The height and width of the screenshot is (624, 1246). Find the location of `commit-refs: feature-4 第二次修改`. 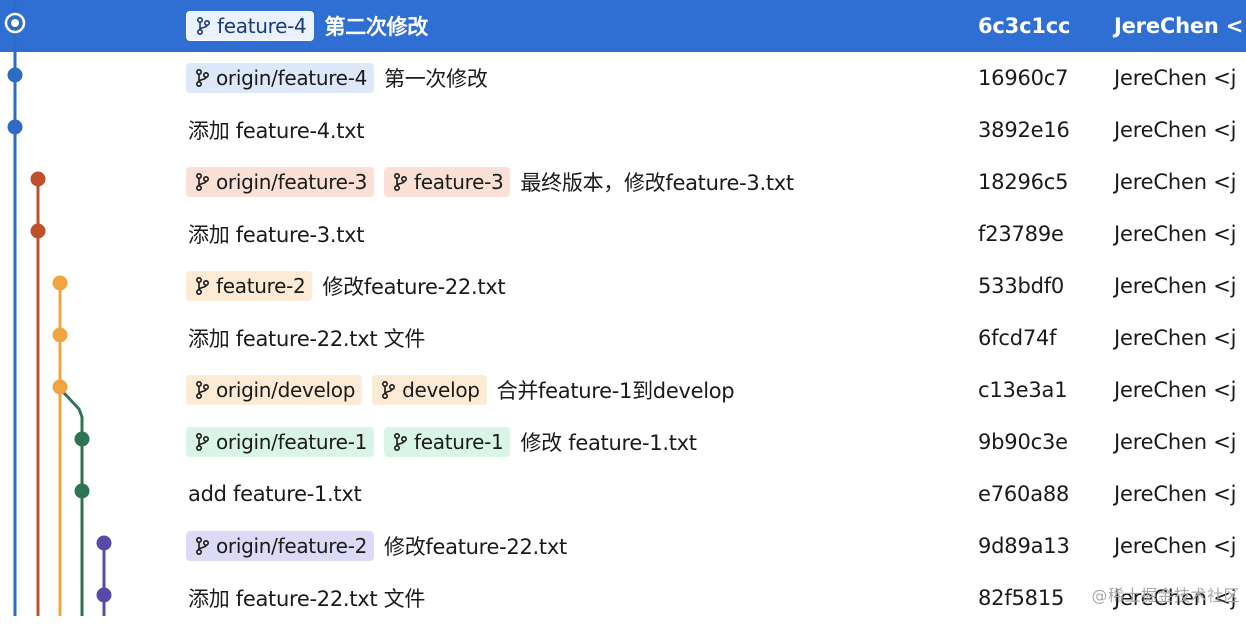

commit-refs: feature-4 第二次修改 is located at coordinates (307, 26).